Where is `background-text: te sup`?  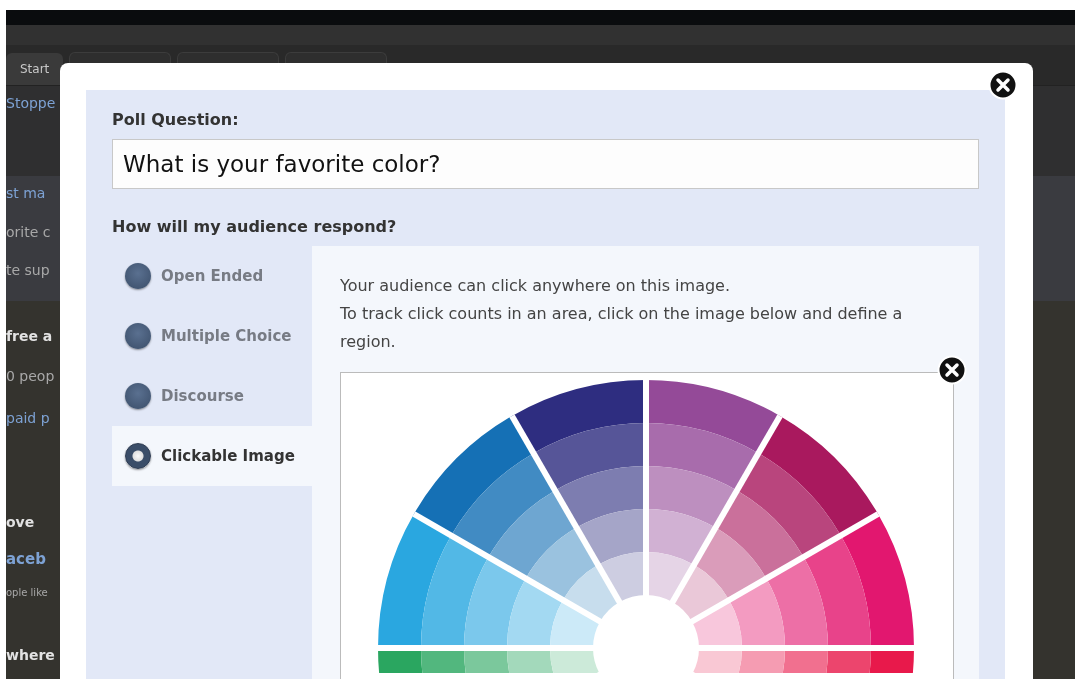 background-text: te sup is located at coordinates (28, 270).